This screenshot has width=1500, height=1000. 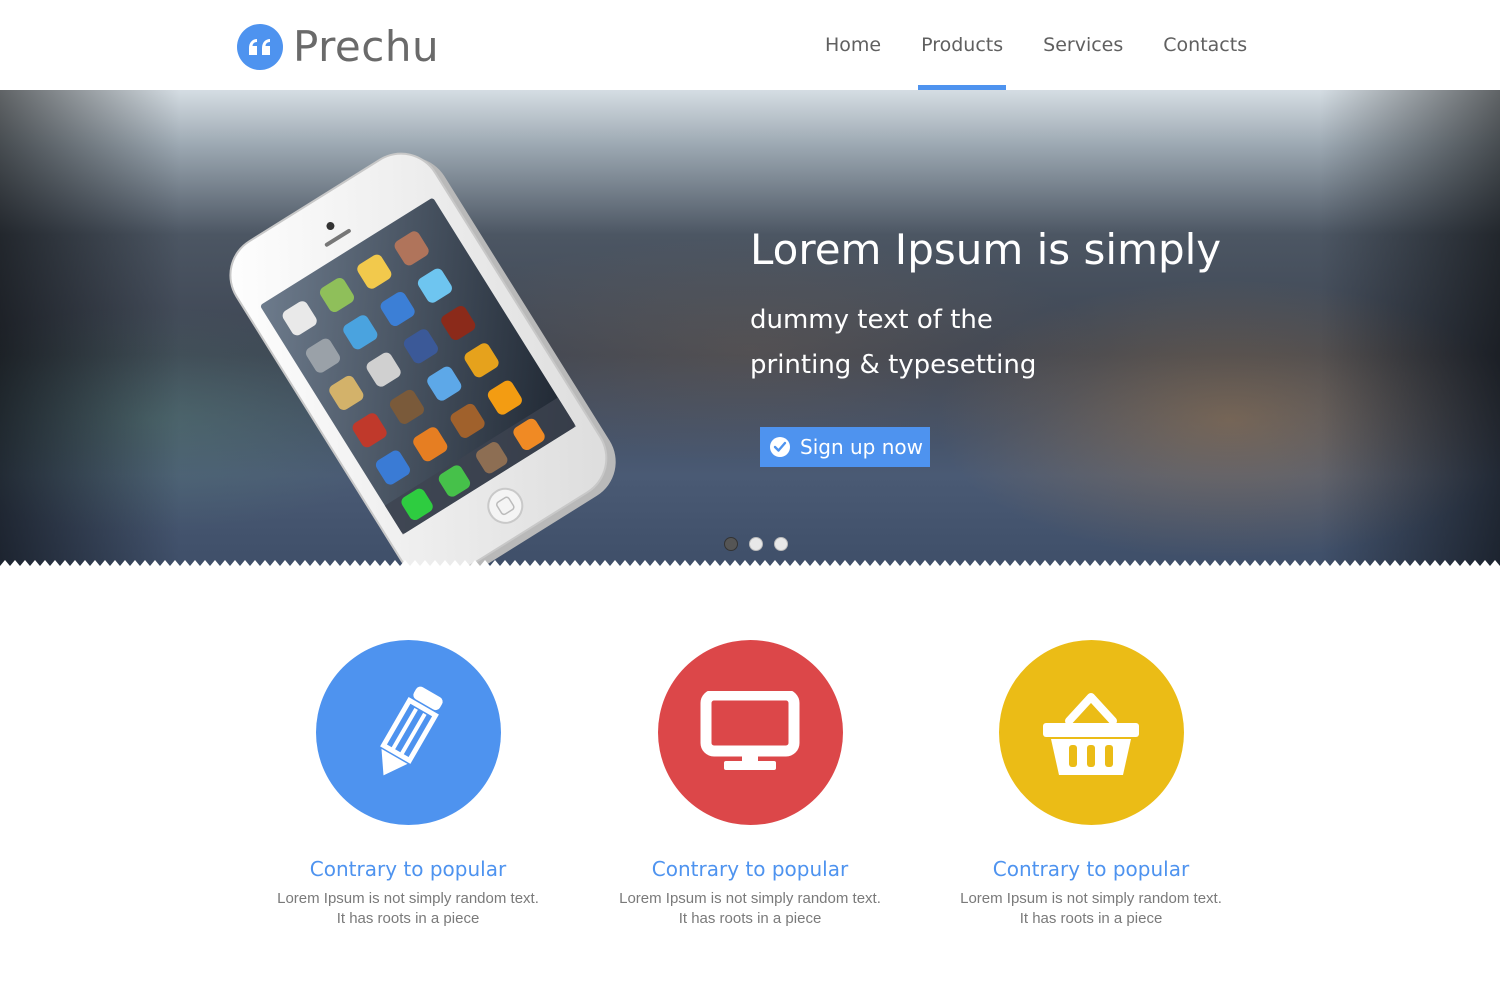 What do you see at coordinates (411, 730) in the screenshot?
I see `pencil-icon` at bounding box center [411, 730].